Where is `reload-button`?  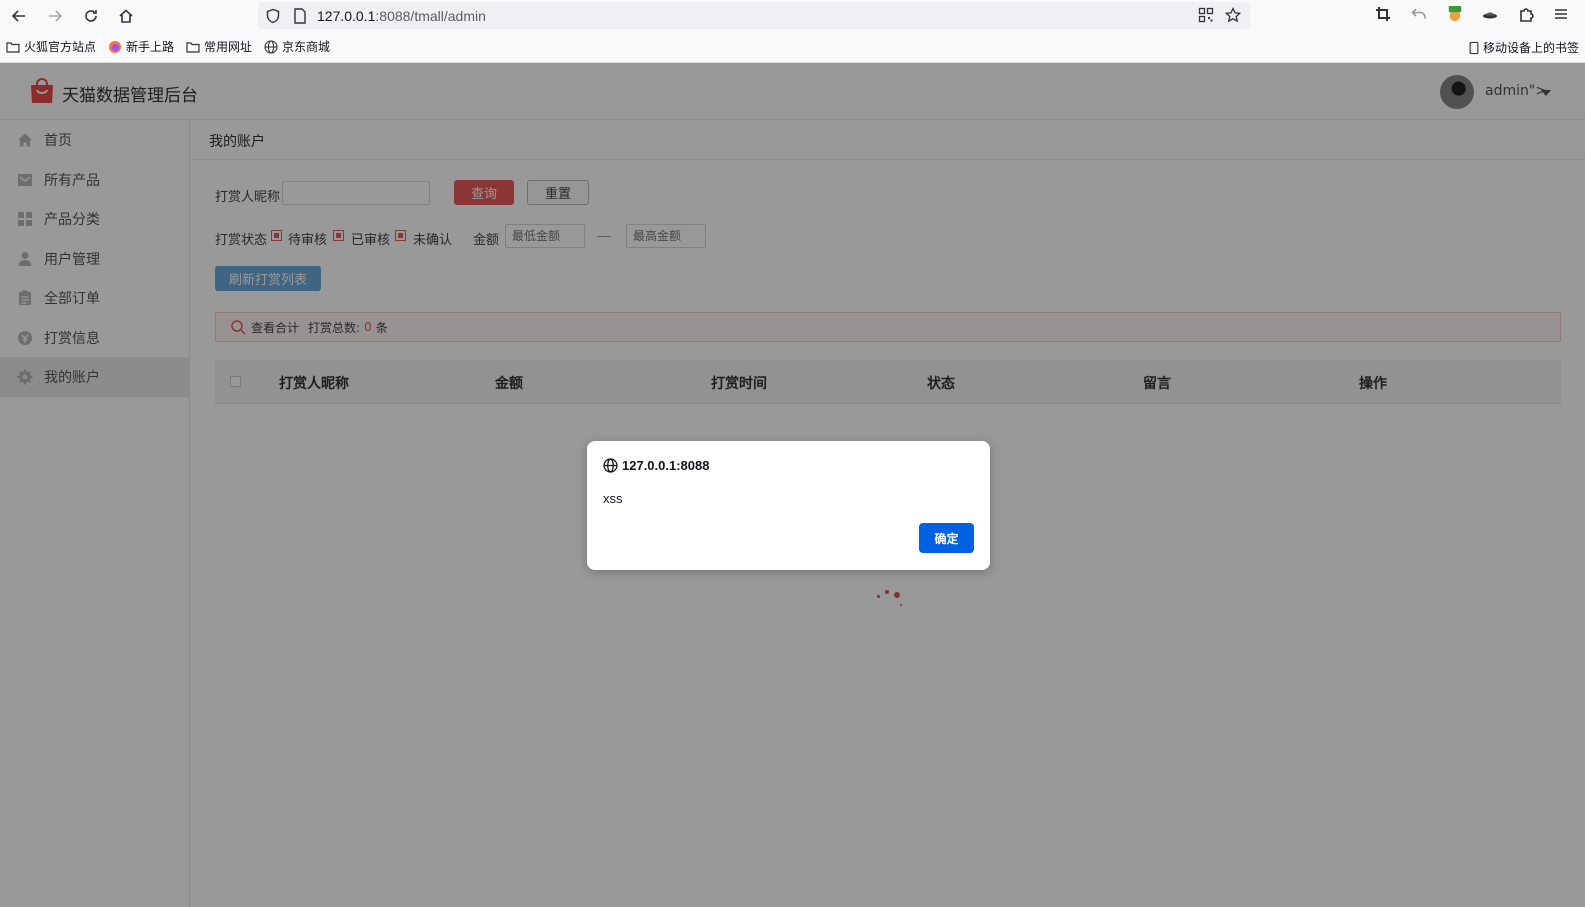
reload-button is located at coordinates (91, 16).